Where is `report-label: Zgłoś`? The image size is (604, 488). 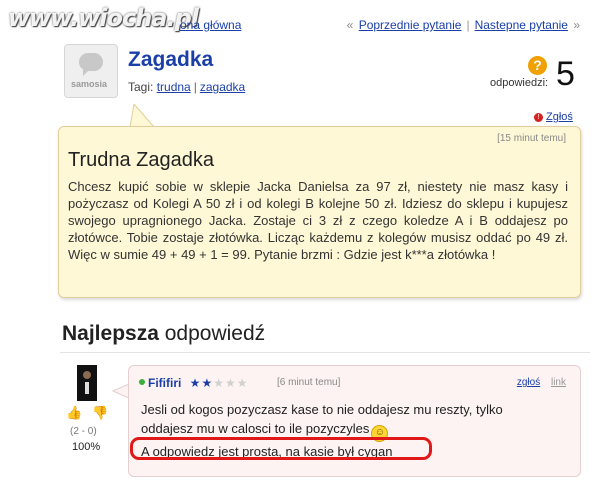
report-label: Zgłoś is located at coordinates (559, 117).